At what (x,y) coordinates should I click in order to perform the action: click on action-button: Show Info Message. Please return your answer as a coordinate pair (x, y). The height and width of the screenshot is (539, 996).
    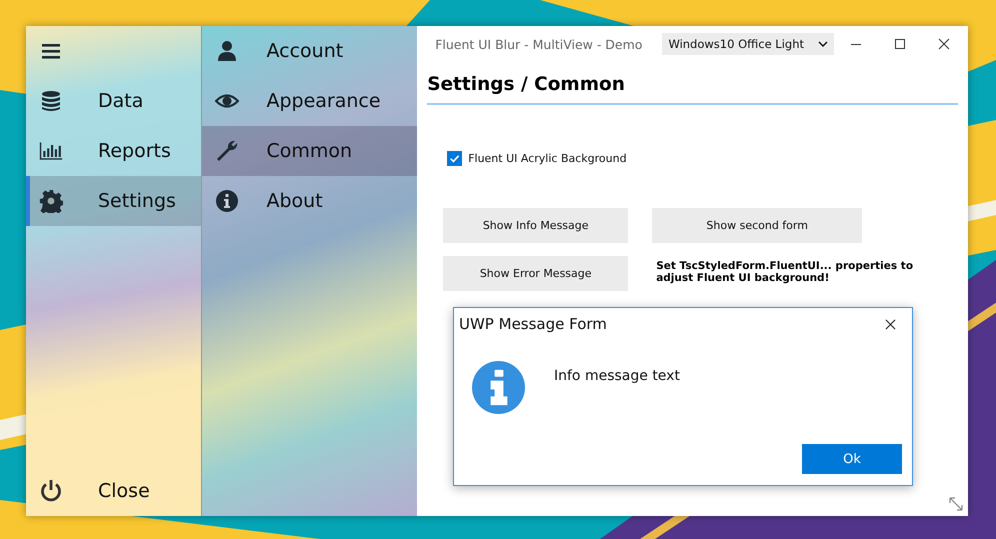
    Looking at the image, I should click on (535, 225).